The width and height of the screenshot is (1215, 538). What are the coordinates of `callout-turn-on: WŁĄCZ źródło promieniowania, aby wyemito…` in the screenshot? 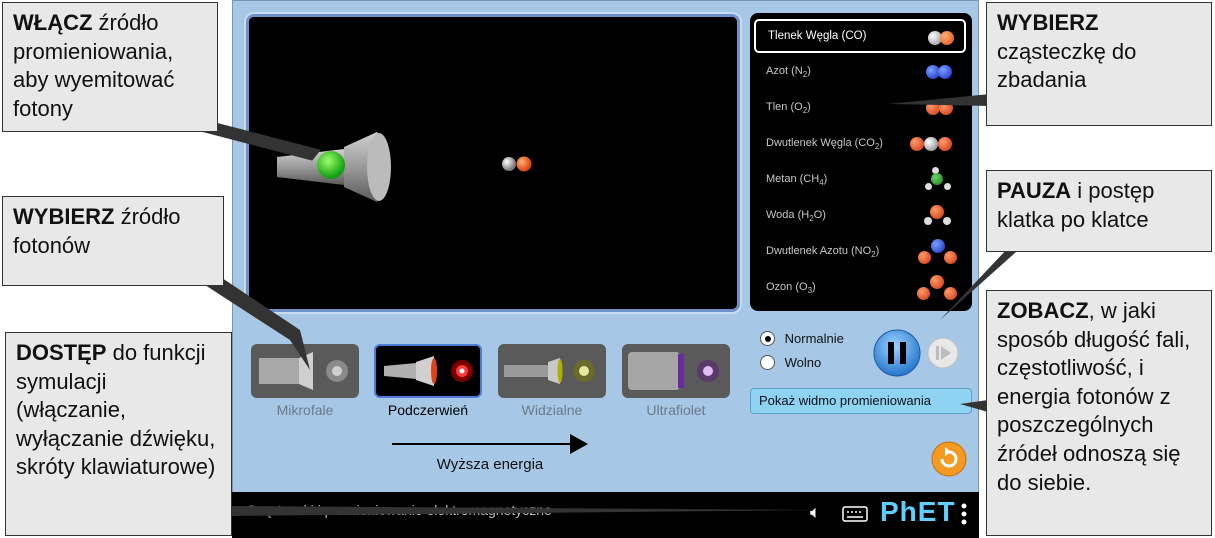 It's located at (110, 67).